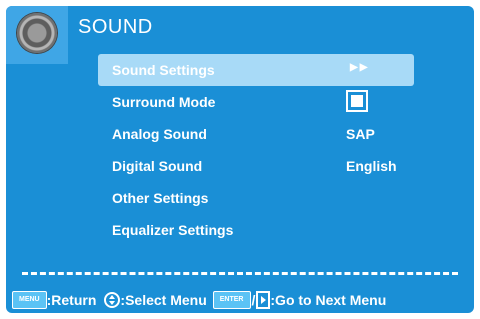  Describe the element at coordinates (29, 300) in the screenshot. I see `menu-key-icon: MENU` at that location.